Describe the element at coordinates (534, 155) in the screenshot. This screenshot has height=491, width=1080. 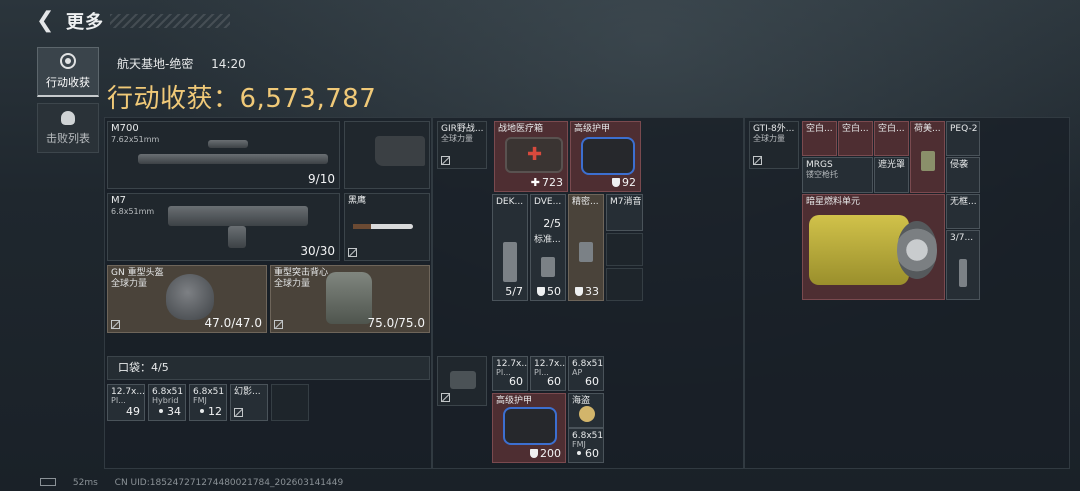
I see `medkit-image` at that location.